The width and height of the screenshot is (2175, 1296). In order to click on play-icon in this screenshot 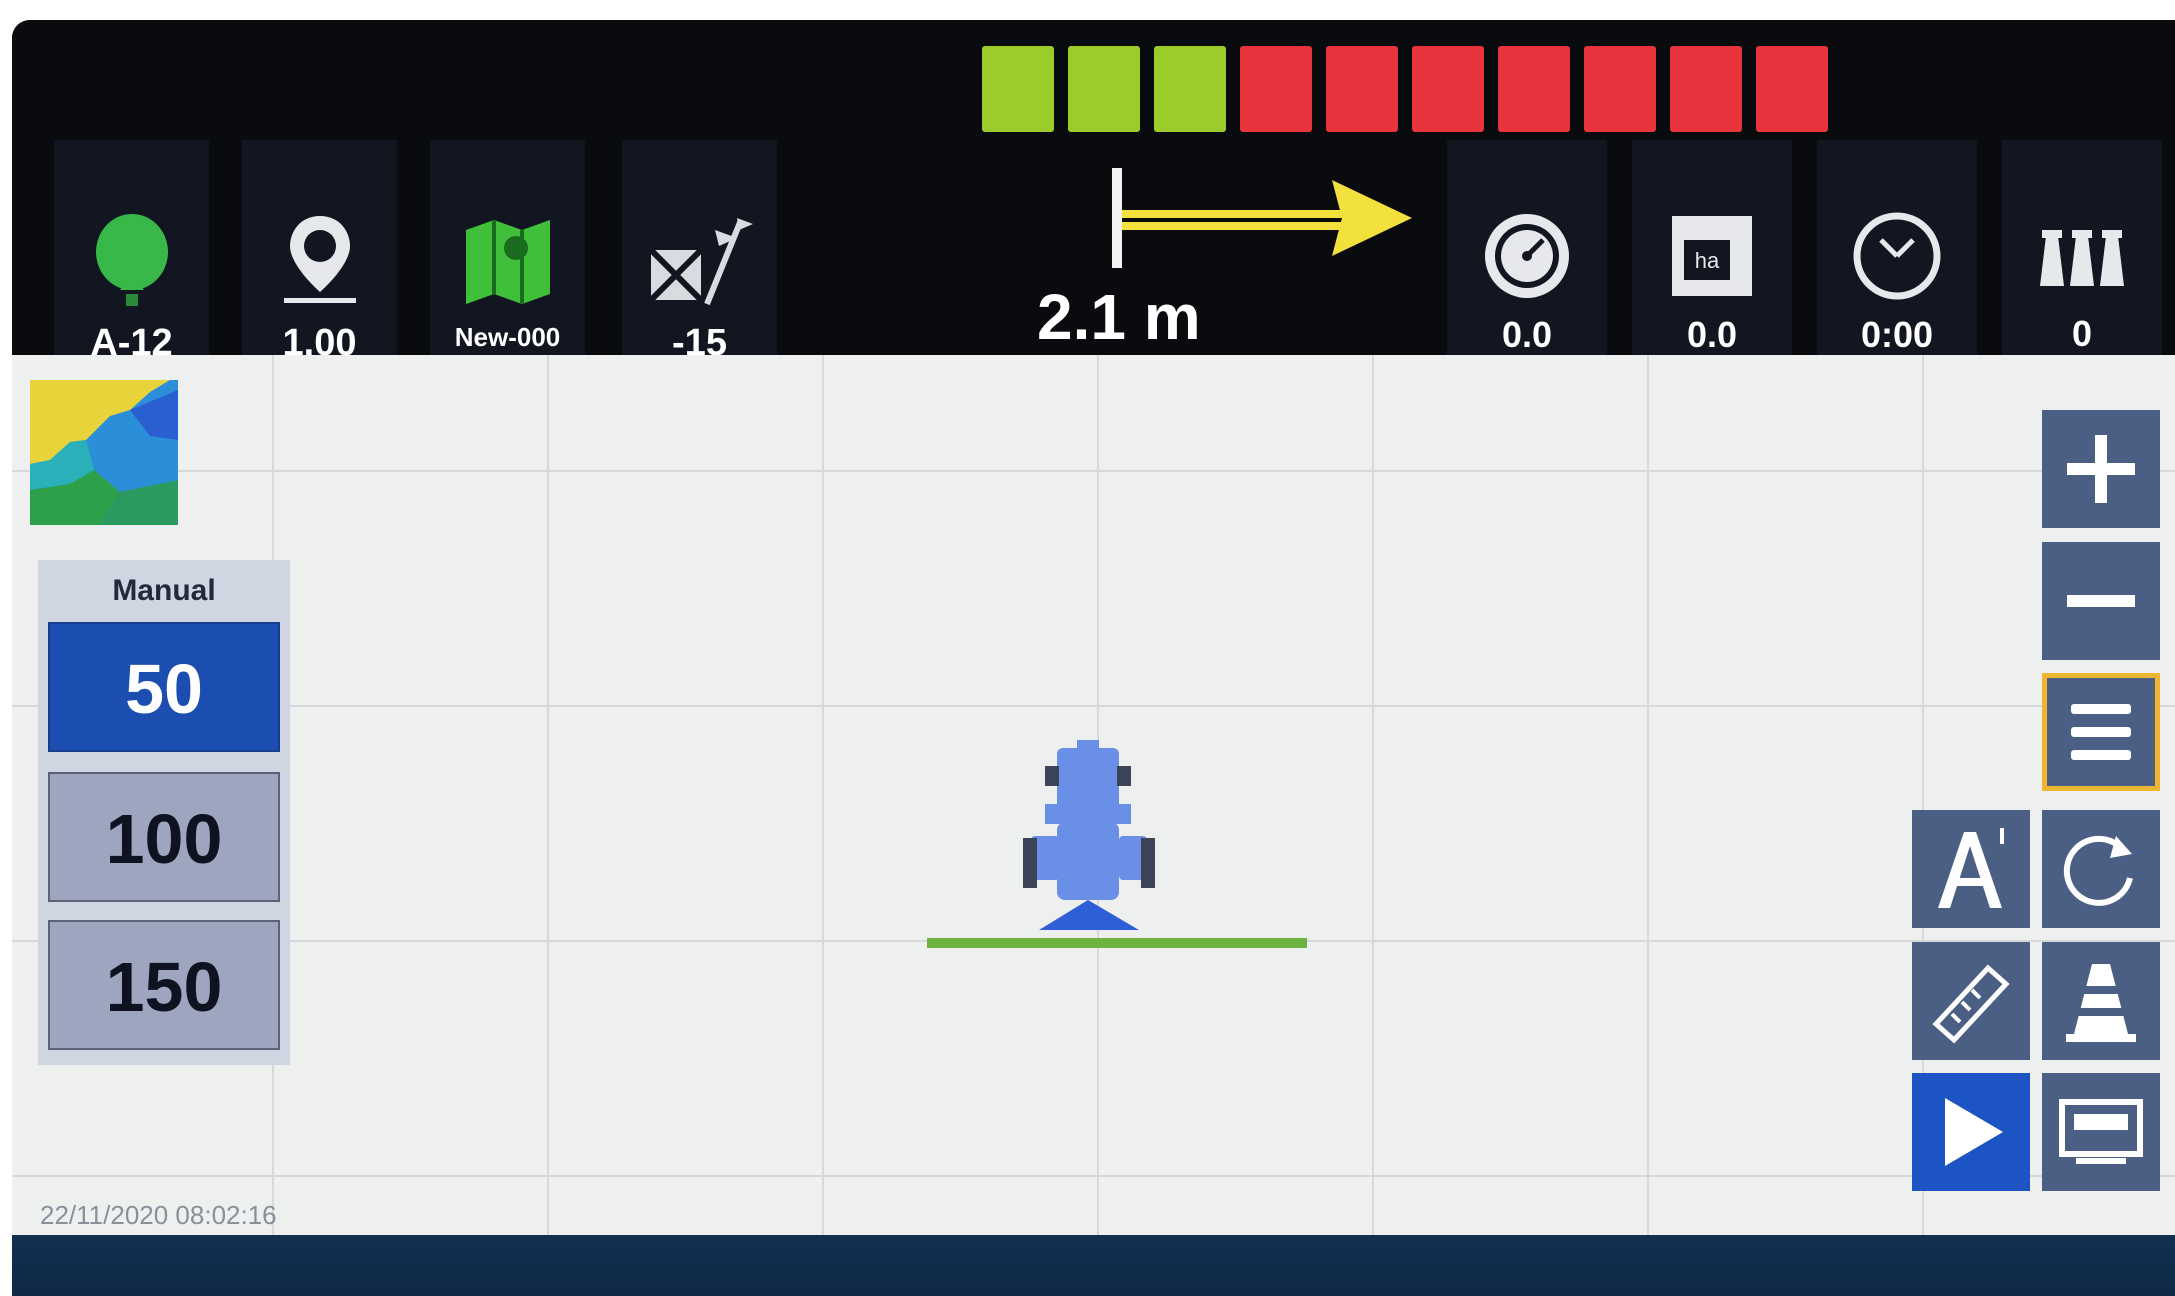, I will do `click(1974, 1132)`.